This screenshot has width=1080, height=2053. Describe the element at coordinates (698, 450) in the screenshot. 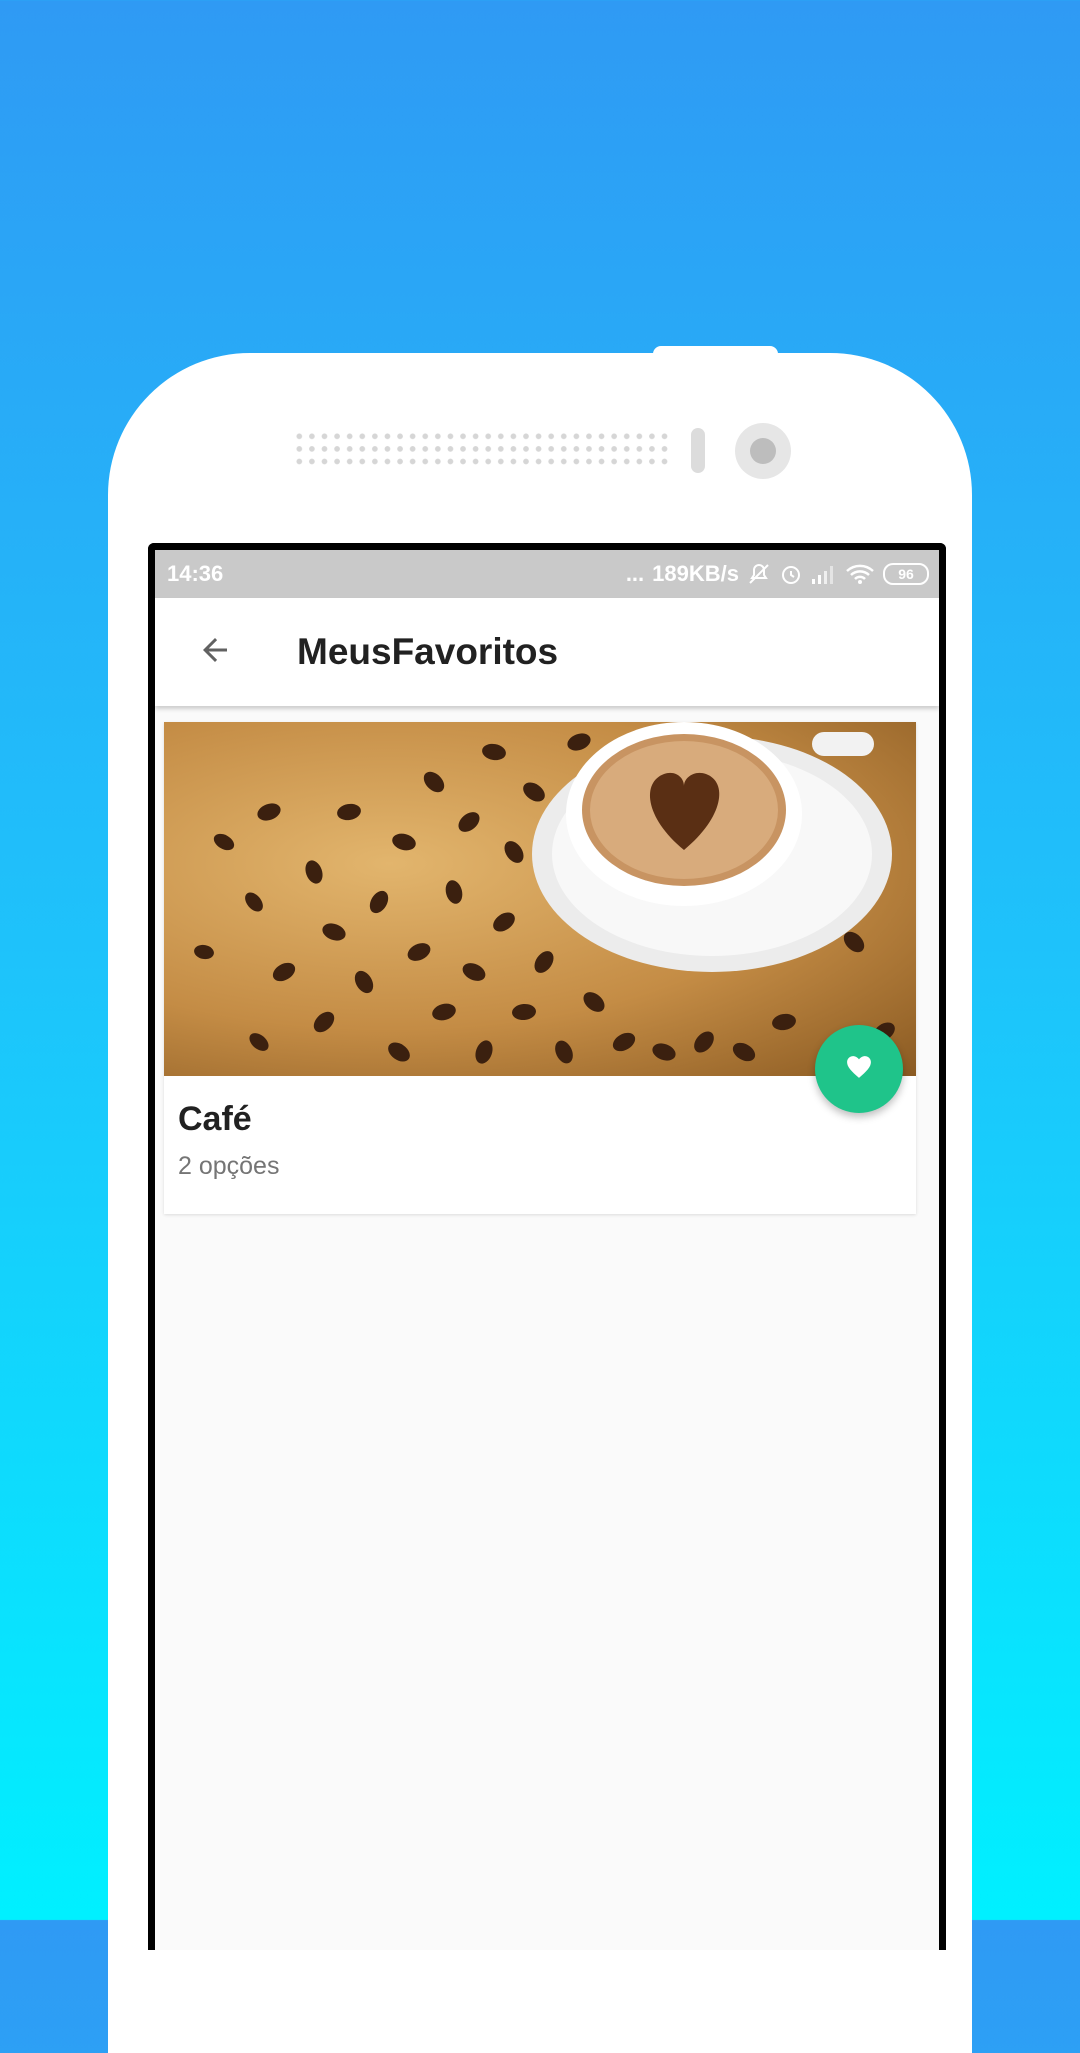

I see `phone-proximity-sensor` at that location.